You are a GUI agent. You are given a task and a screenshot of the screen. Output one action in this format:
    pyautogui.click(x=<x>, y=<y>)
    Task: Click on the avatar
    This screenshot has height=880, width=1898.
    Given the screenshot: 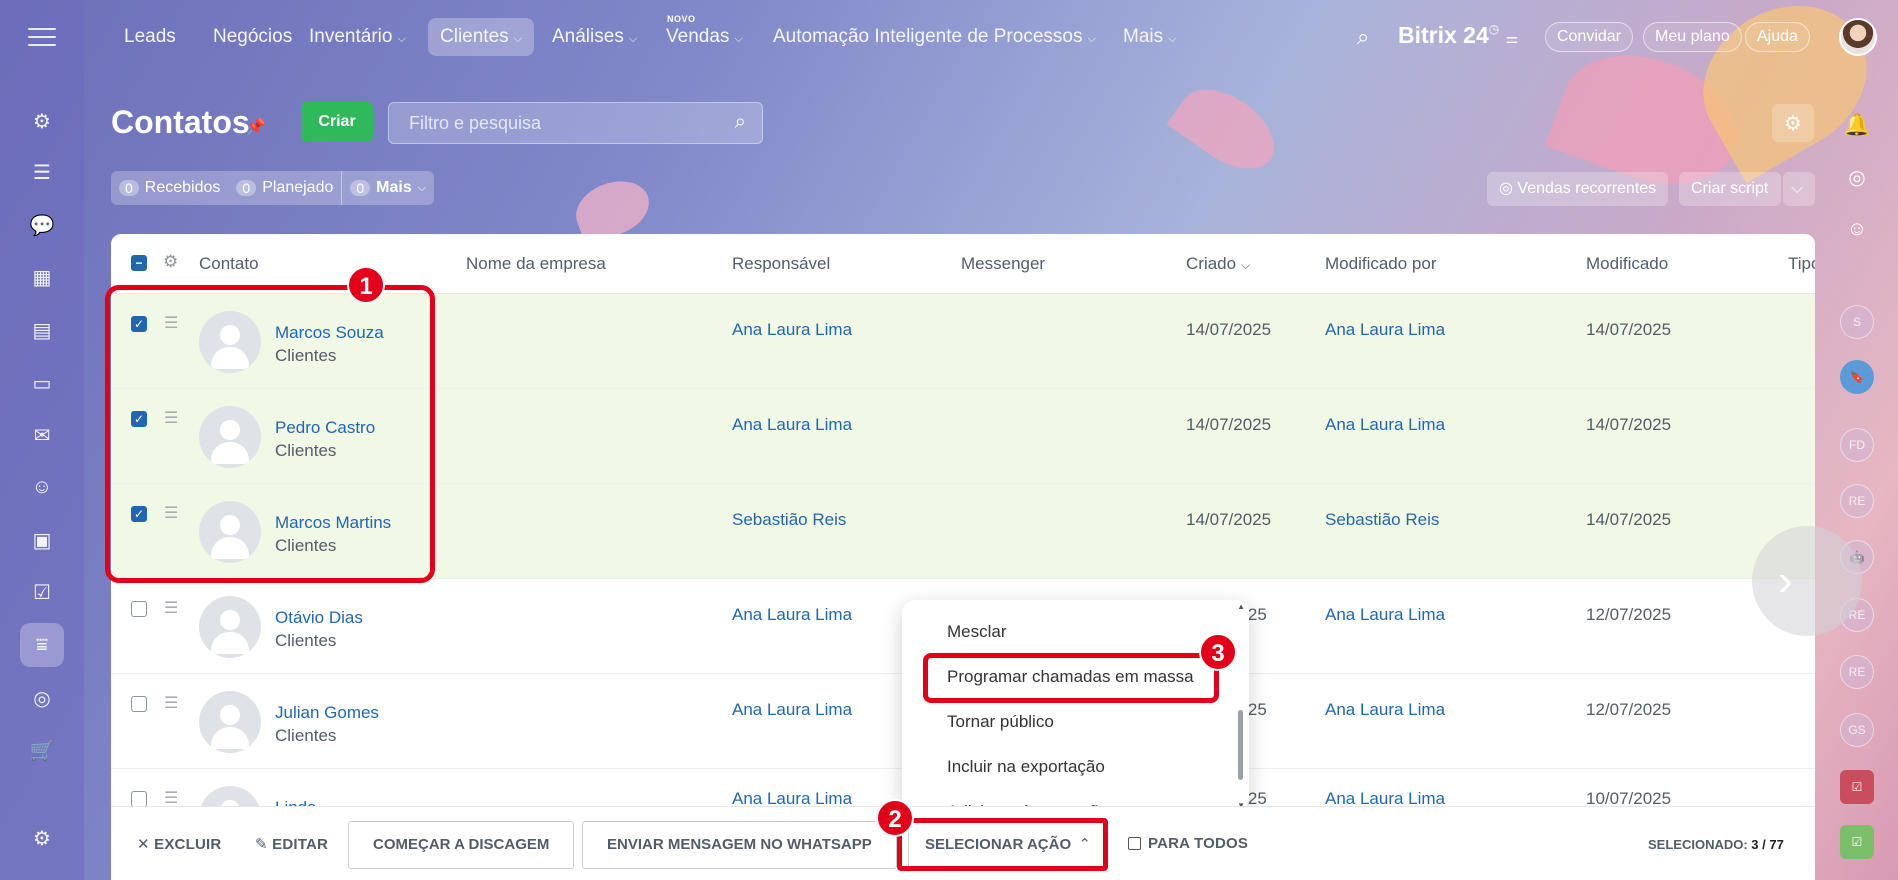 What is the action you would take?
    pyautogui.click(x=230, y=722)
    